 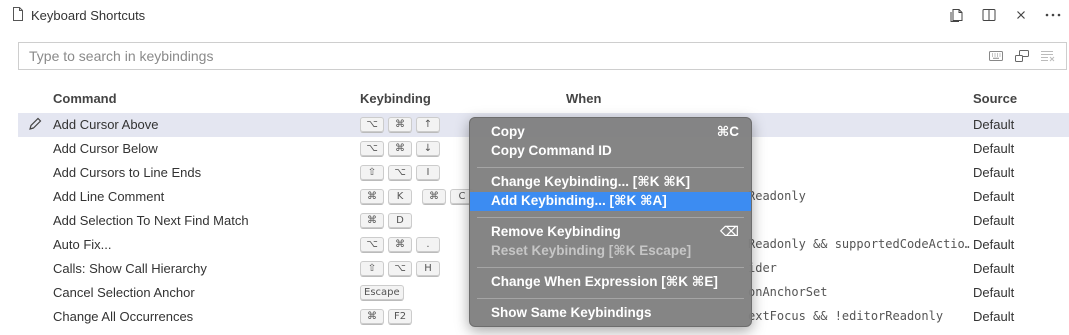 What do you see at coordinates (85, 98) in the screenshot?
I see `column-header-command: Command` at bounding box center [85, 98].